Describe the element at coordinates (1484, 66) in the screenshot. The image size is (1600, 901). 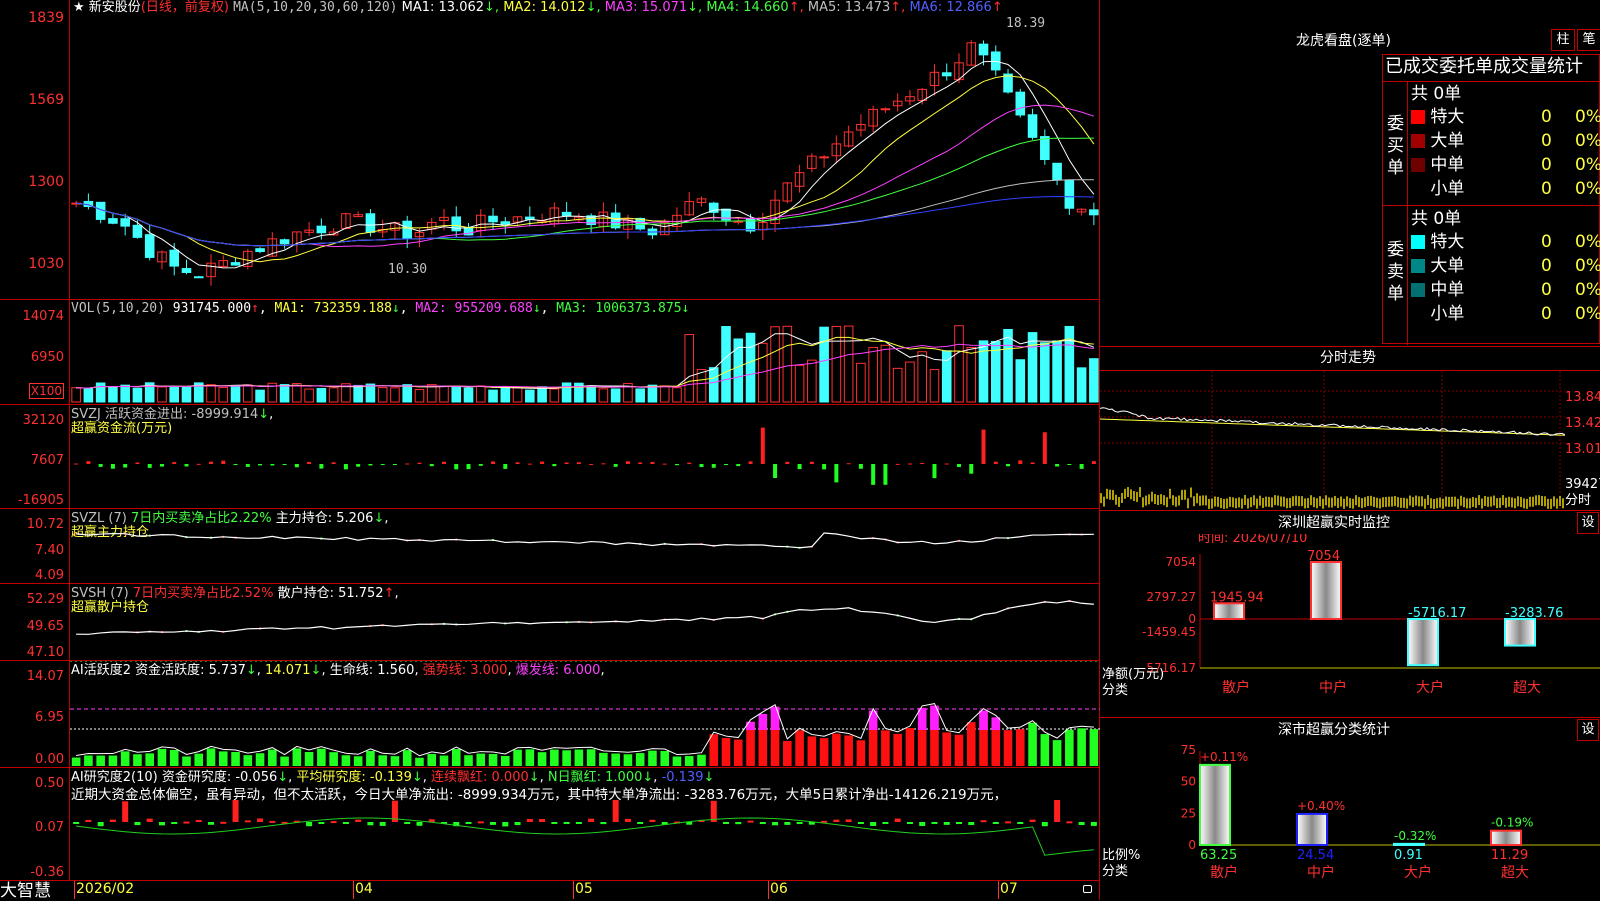
I see `order-stats-header: 已成交委托单成交量统计` at that location.